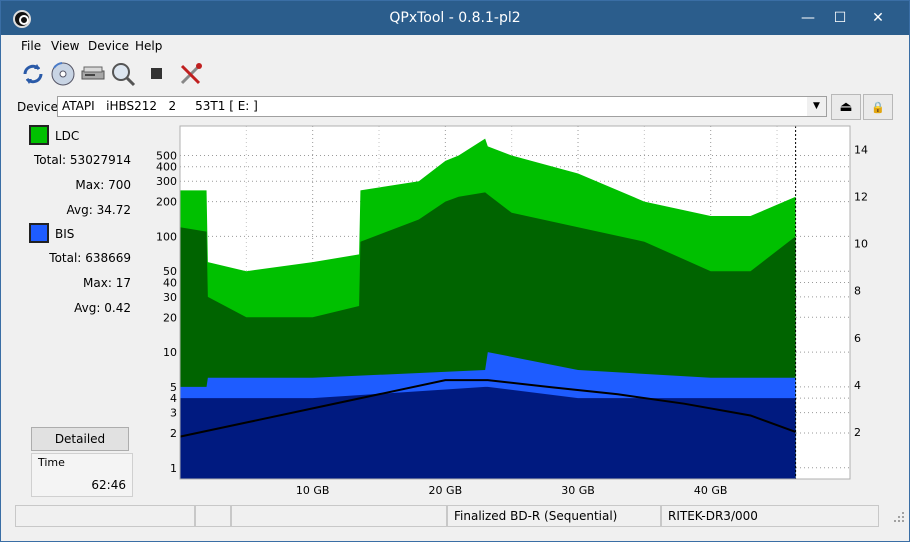 This screenshot has width=910, height=542. What do you see at coordinates (108, 485) in the screenshot?
I see `time-value: 62:46` at bounding box center [108, 485].